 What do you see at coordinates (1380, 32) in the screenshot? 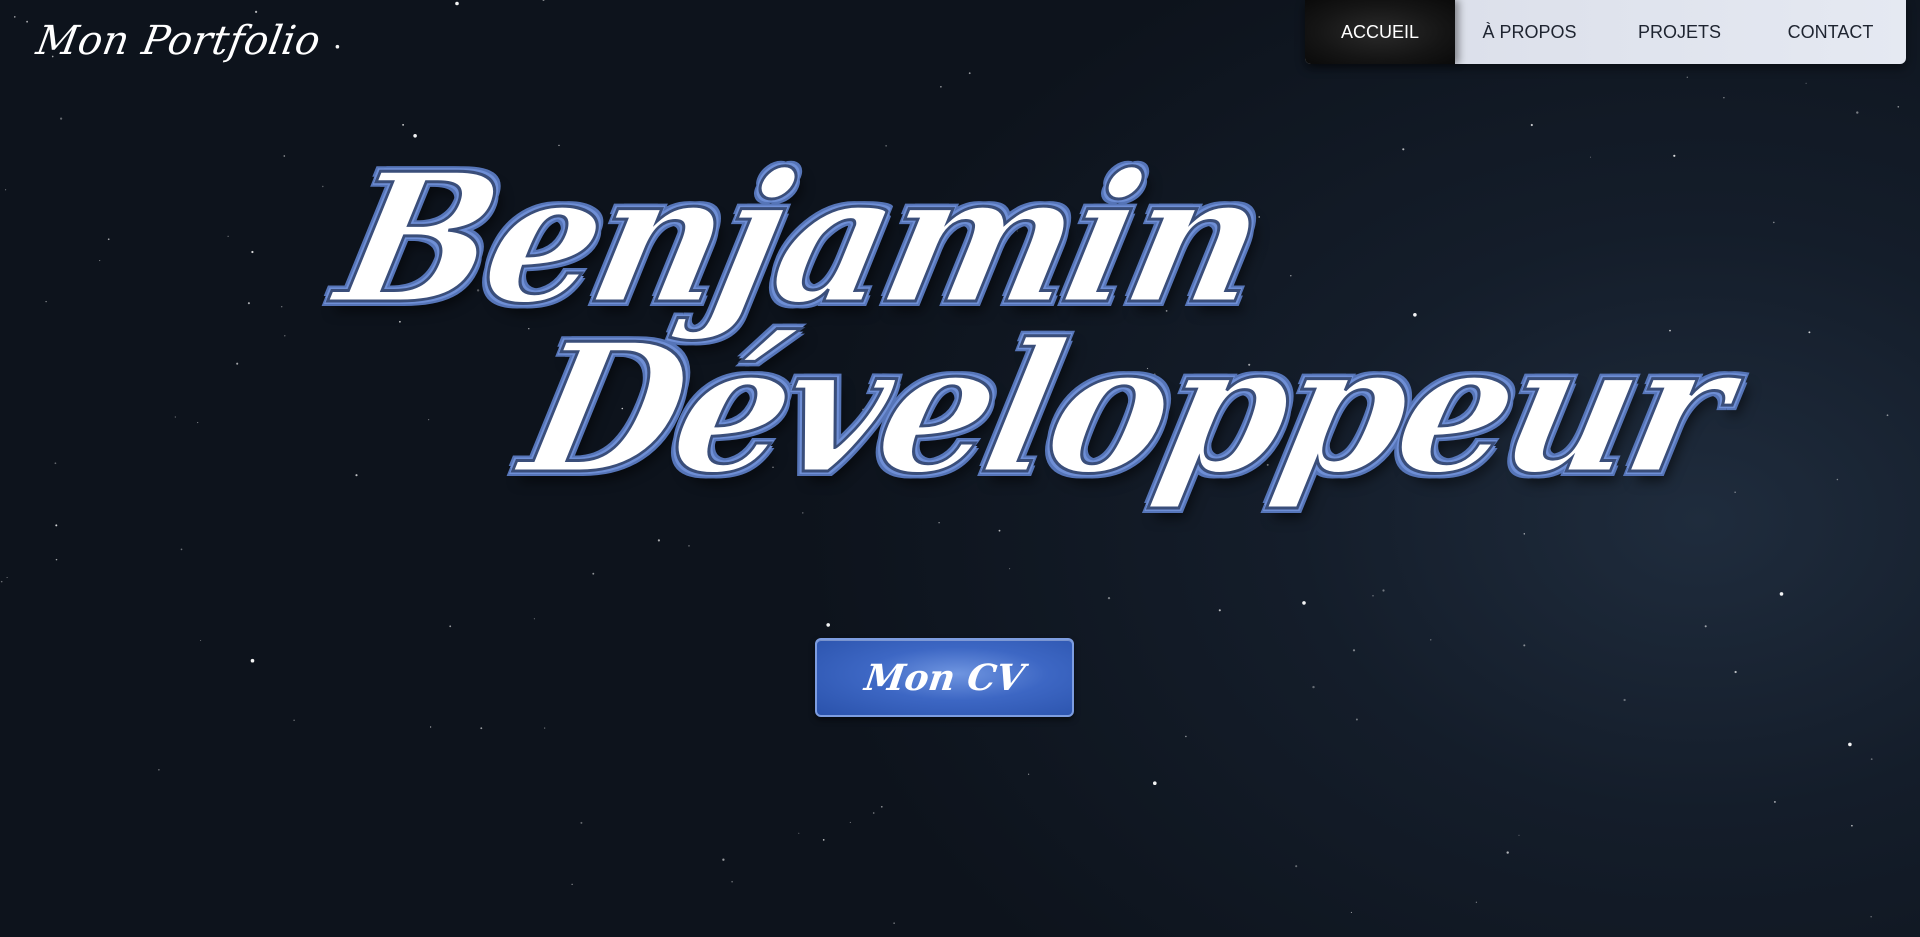
I see `nav-item-accueil: ACCUEIL` at bounding box center [1380, 32].